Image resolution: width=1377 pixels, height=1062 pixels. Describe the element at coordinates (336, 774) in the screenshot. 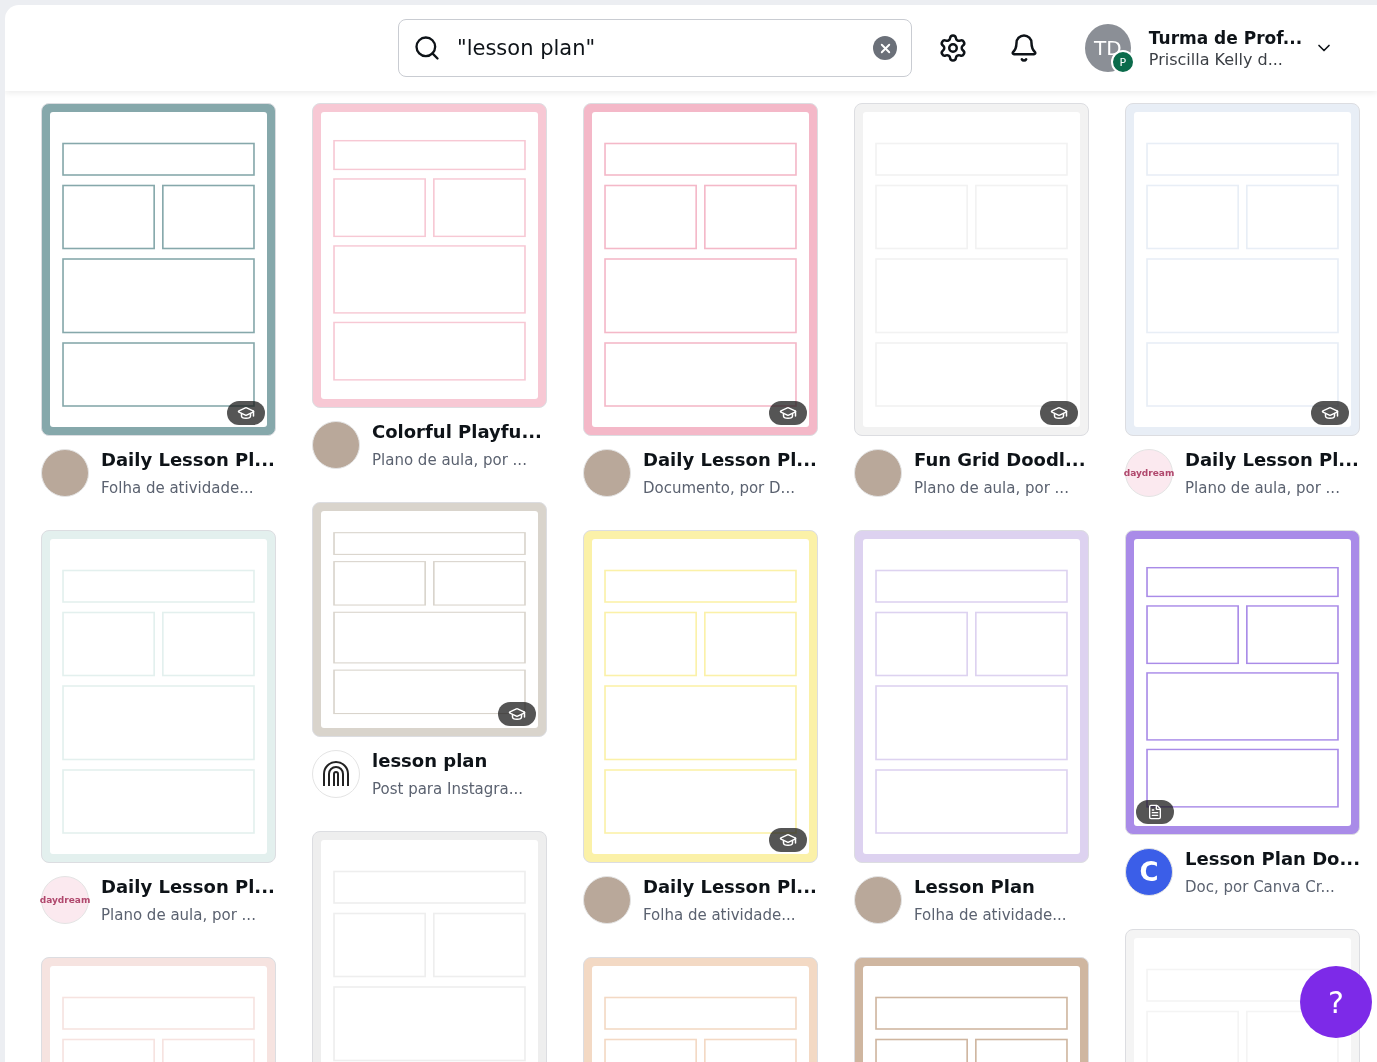

I see `fingerprint-avatar-icon` at that location.